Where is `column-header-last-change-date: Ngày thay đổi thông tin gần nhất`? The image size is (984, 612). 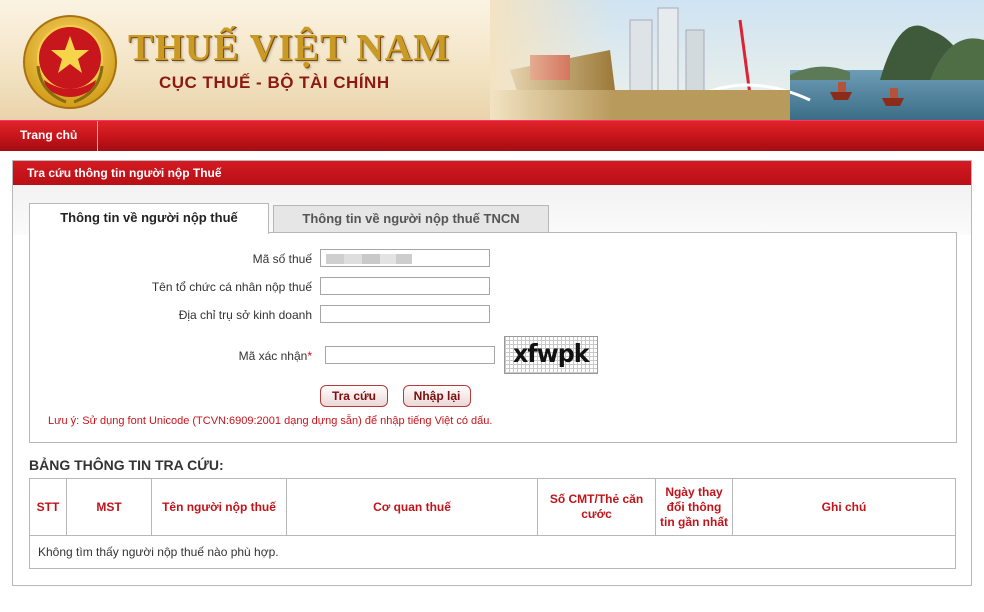
column-header-last-change-date: Ngày thay đổi thông tin gần nhất is located at coordinates (694, 507).